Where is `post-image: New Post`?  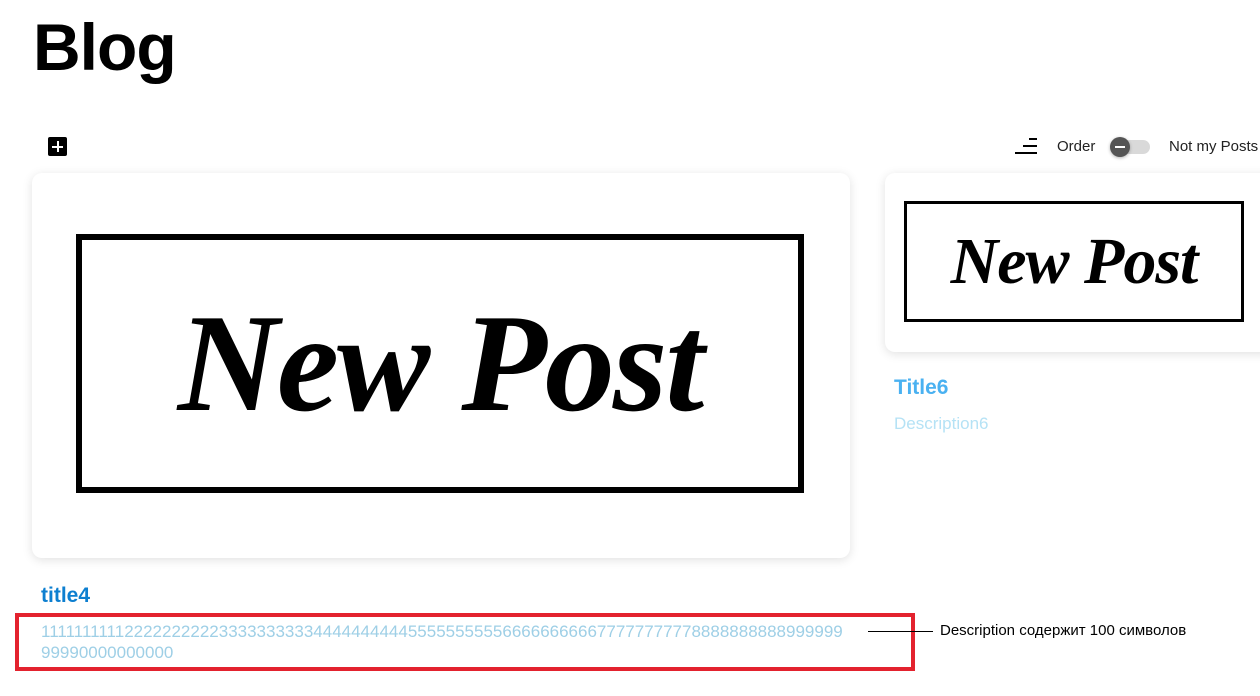 post-image: New Post is located at coordinates (1074, 261).